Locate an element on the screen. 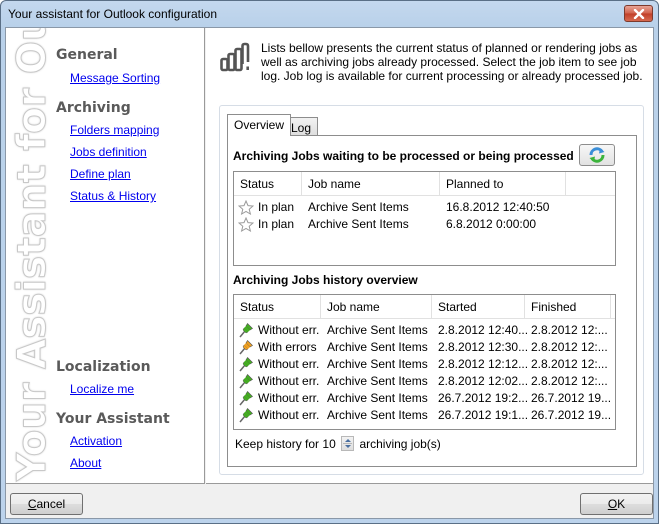 Image resolution: width=659 pixels, height=524 pixels. nav-heading-general: General is located at coordinates (87, 55).